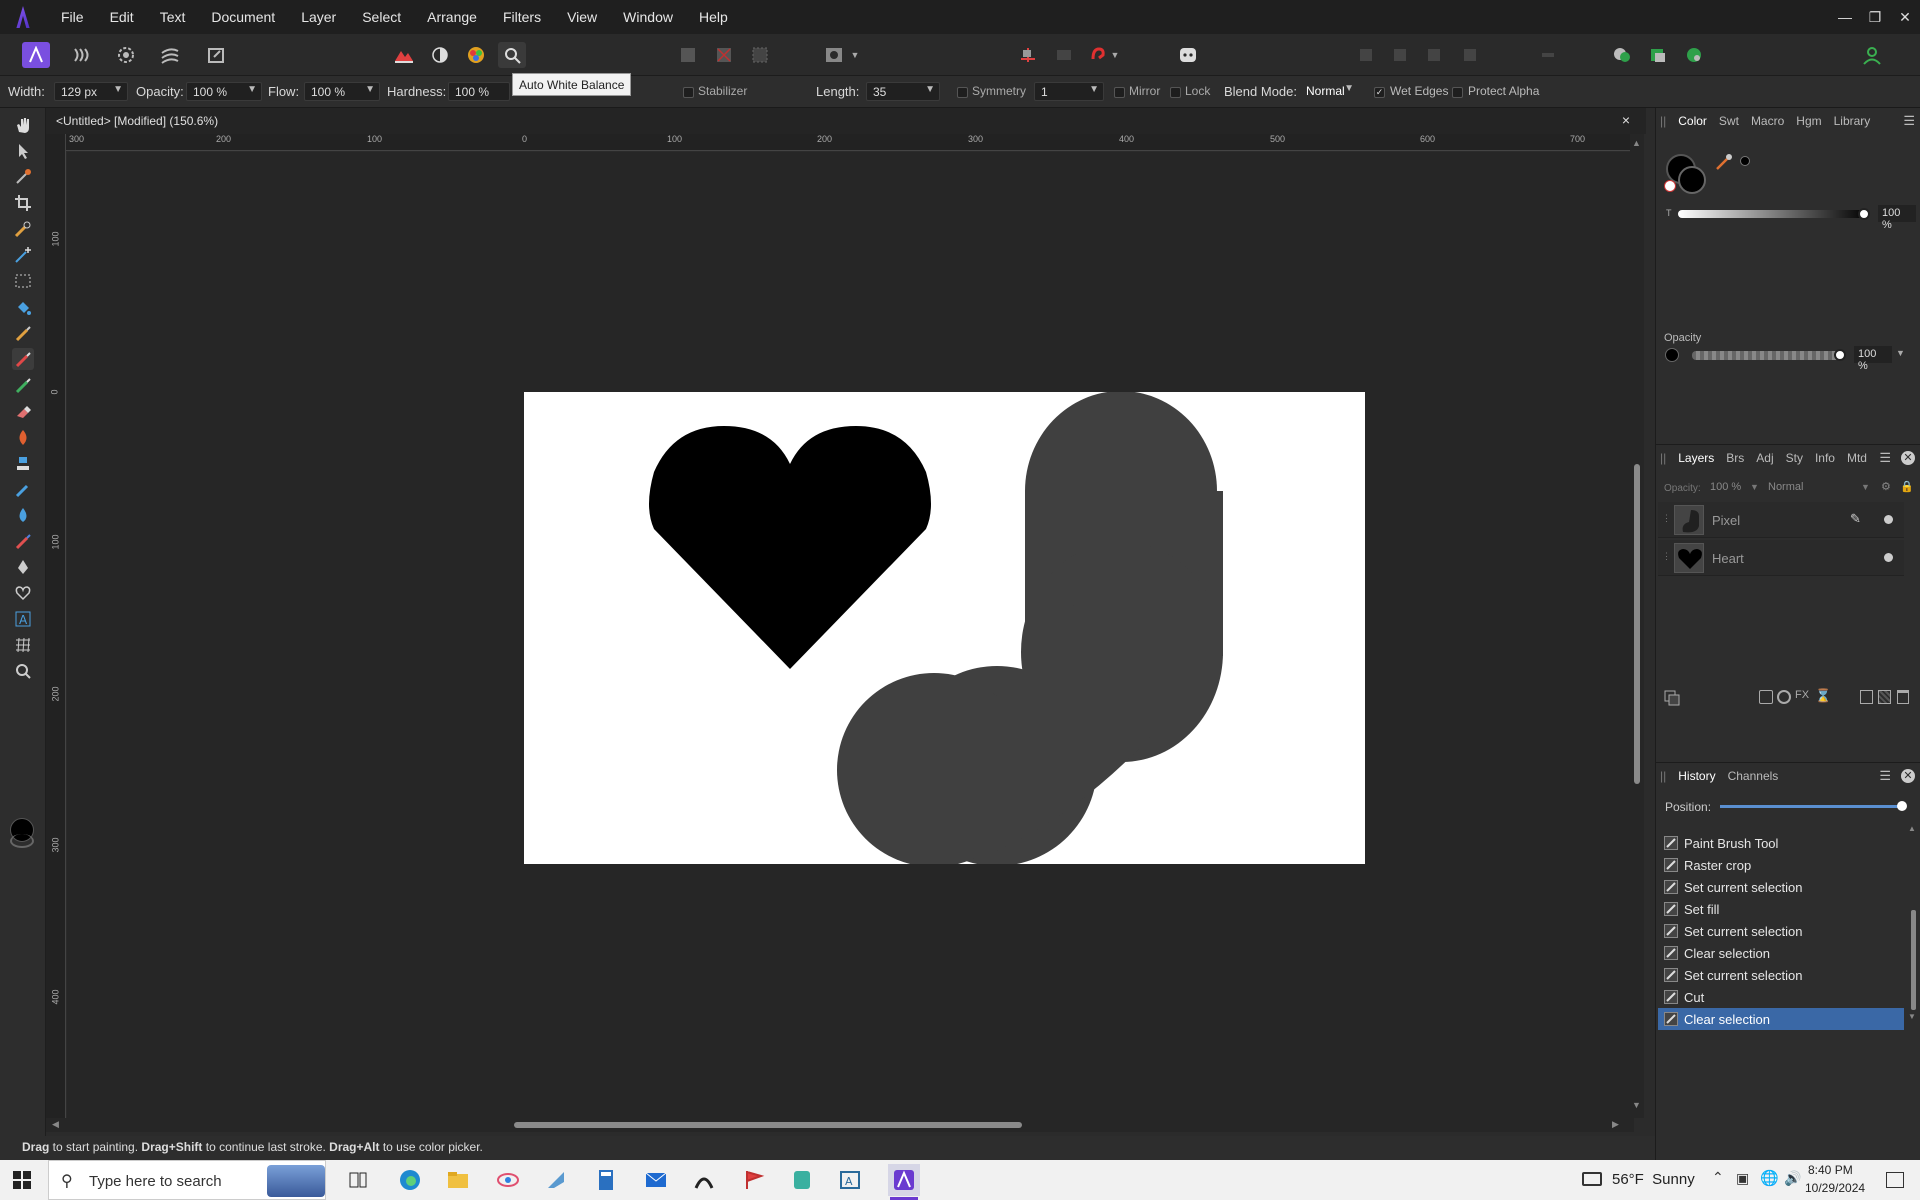 Image resolution: width=1920 pixels, height=1200 pixels. I want to click on history-scroll-down-icon: ▼, so click(1912, 1016).